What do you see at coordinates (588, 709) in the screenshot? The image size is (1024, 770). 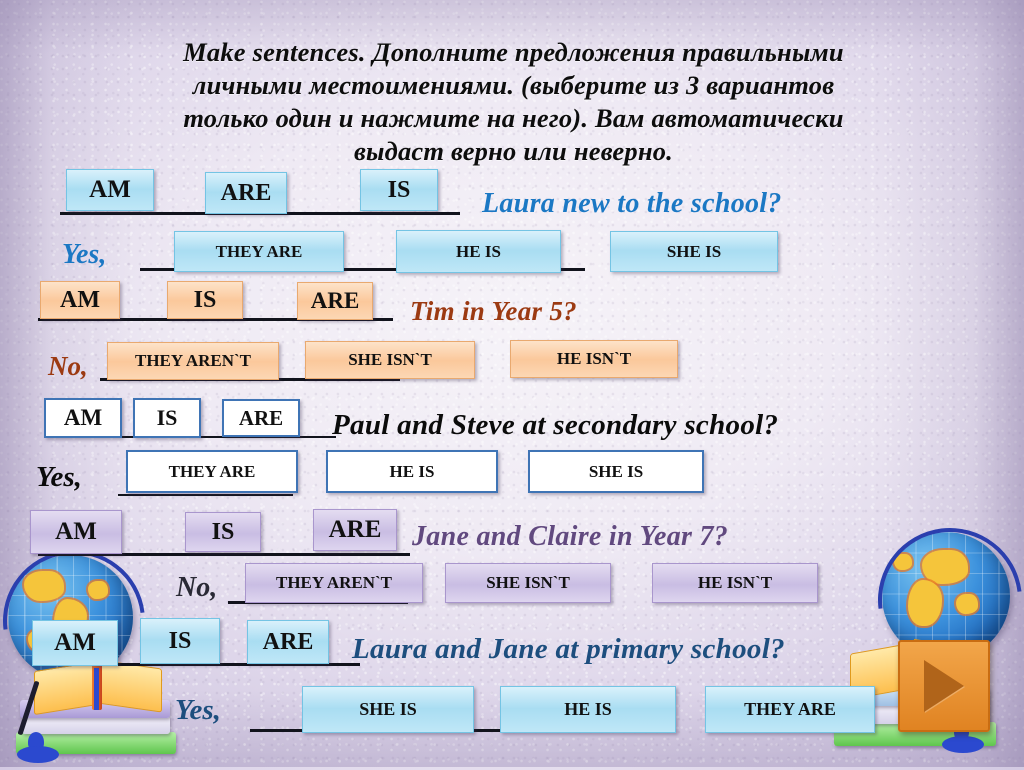 I see `exercise-5-answer-option-he-is: HE IS` at bounding box center [588, 709].